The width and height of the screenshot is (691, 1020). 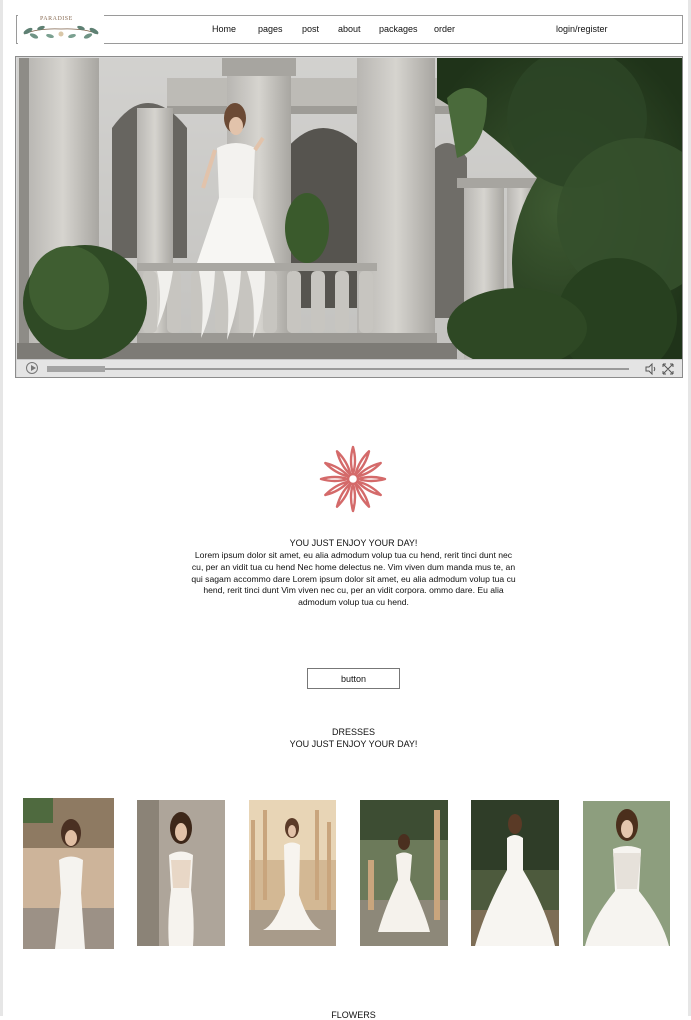 I want to click on video-controls, so click(x=349, y=368).